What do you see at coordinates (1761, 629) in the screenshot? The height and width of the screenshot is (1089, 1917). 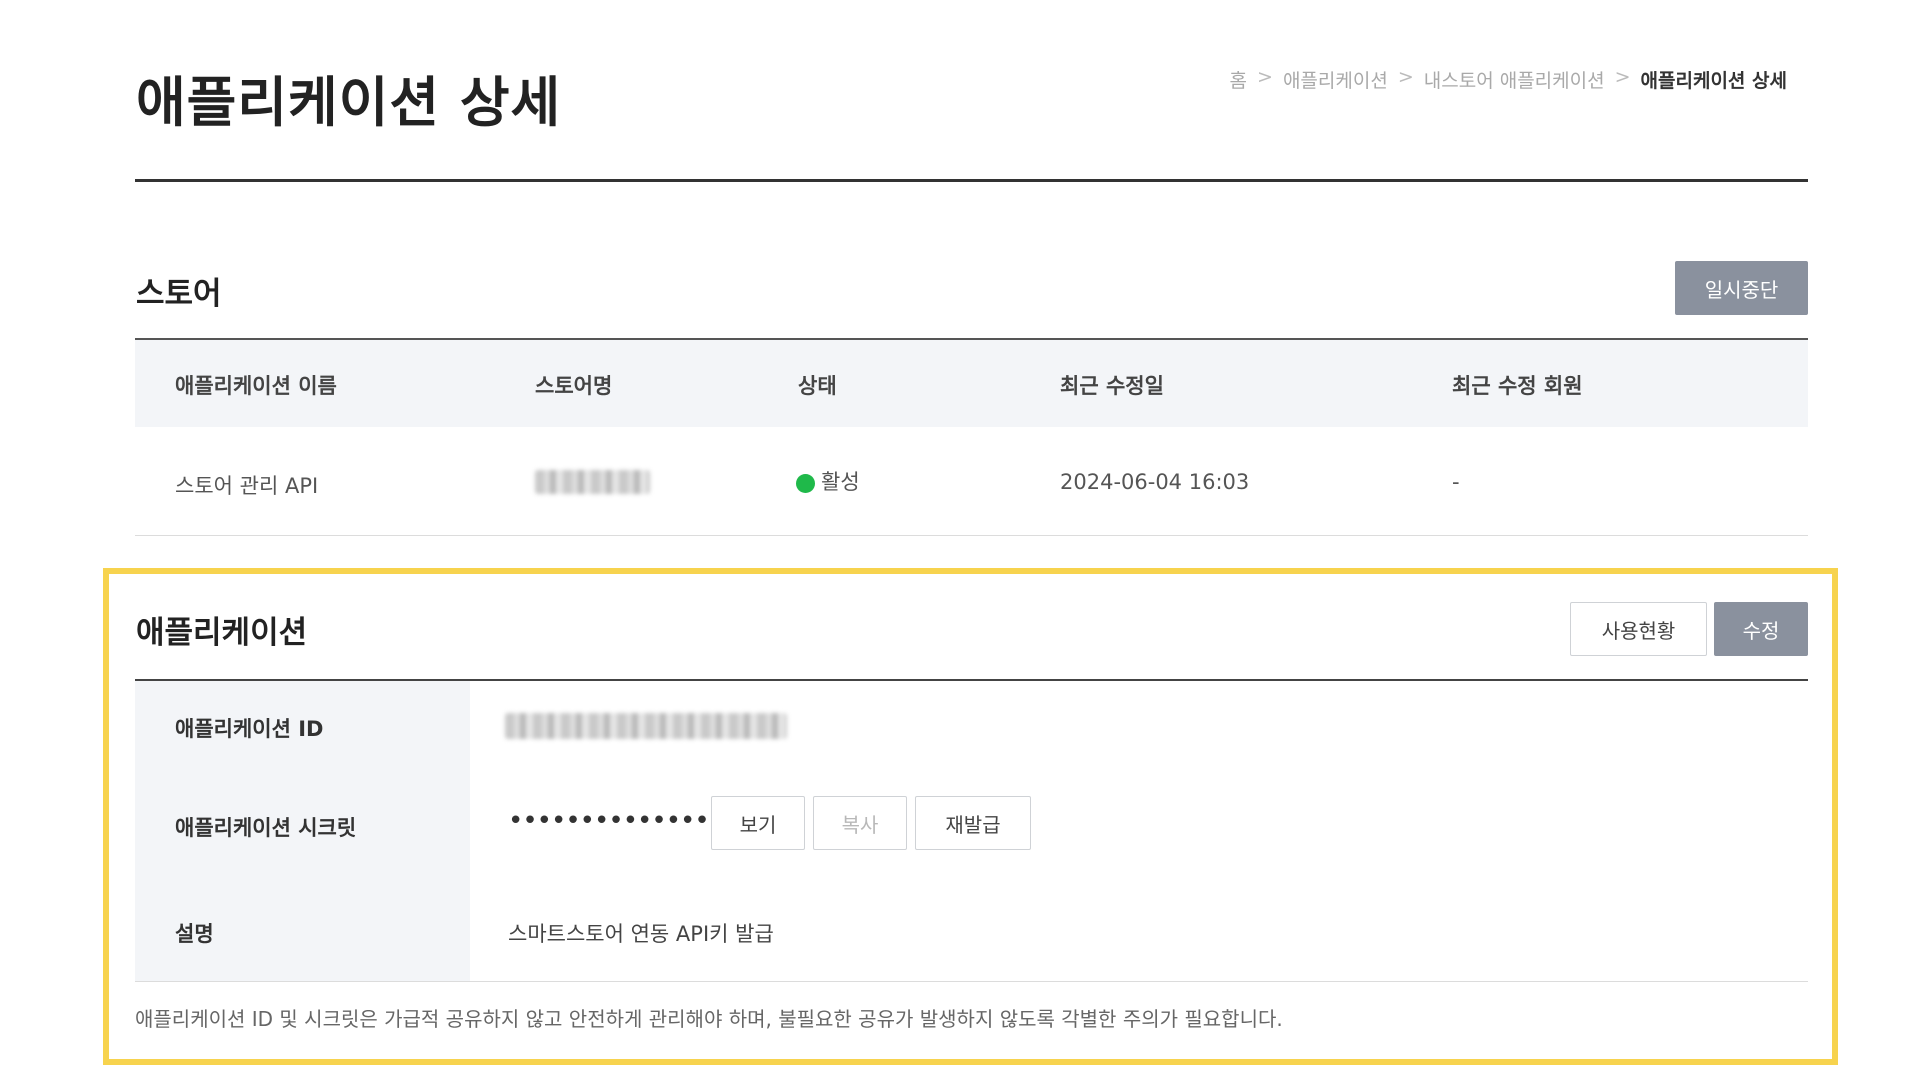 I see `edit-button: 수정` at bounding box center [1761, 629].